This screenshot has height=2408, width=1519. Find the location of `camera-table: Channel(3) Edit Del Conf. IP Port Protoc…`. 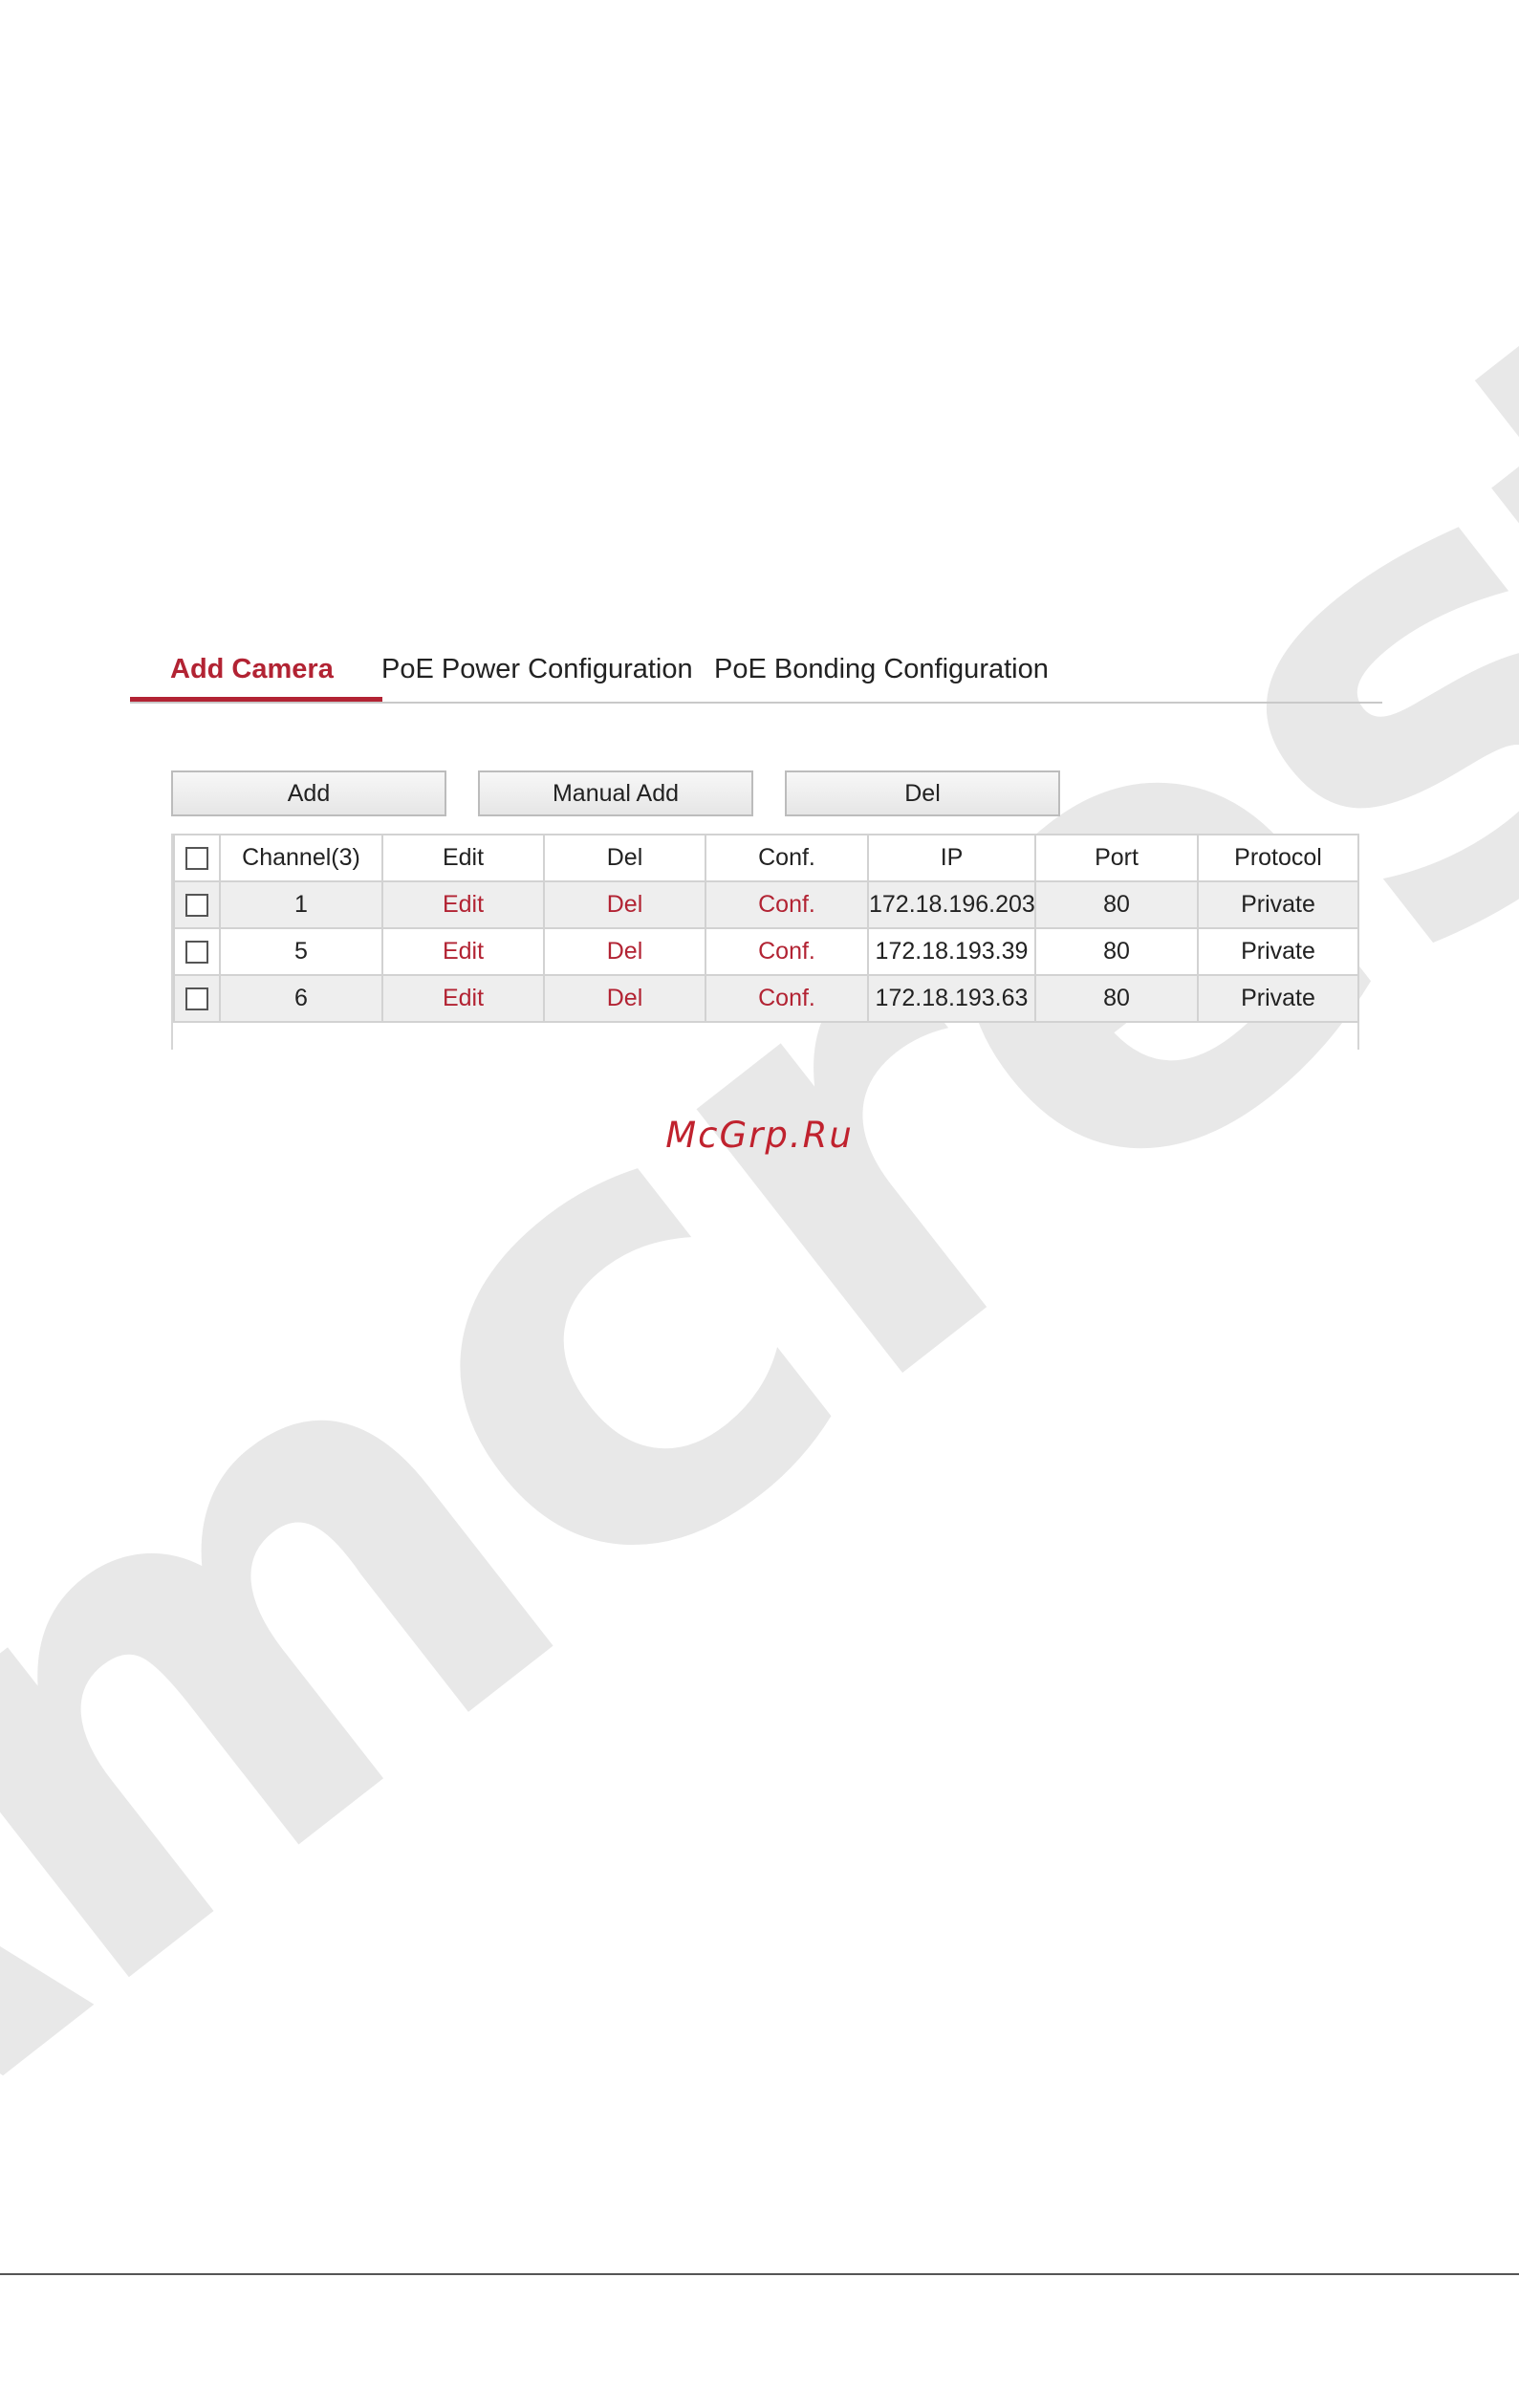

camera-table: Channel(3) Edit Del Conf. IP Port Protoc… is located at coordinates (766, 928).